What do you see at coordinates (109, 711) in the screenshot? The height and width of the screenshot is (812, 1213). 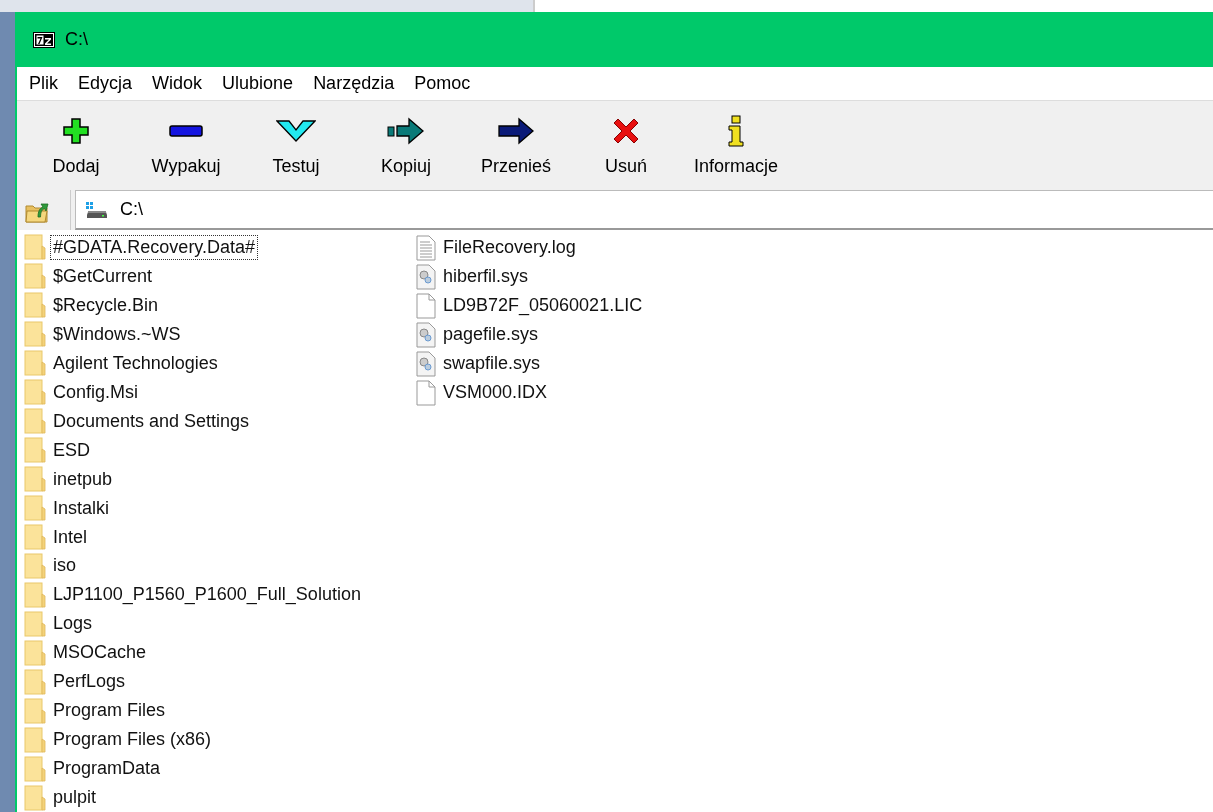 I see `file-name: Program Files` at bounding box center [109, 711].